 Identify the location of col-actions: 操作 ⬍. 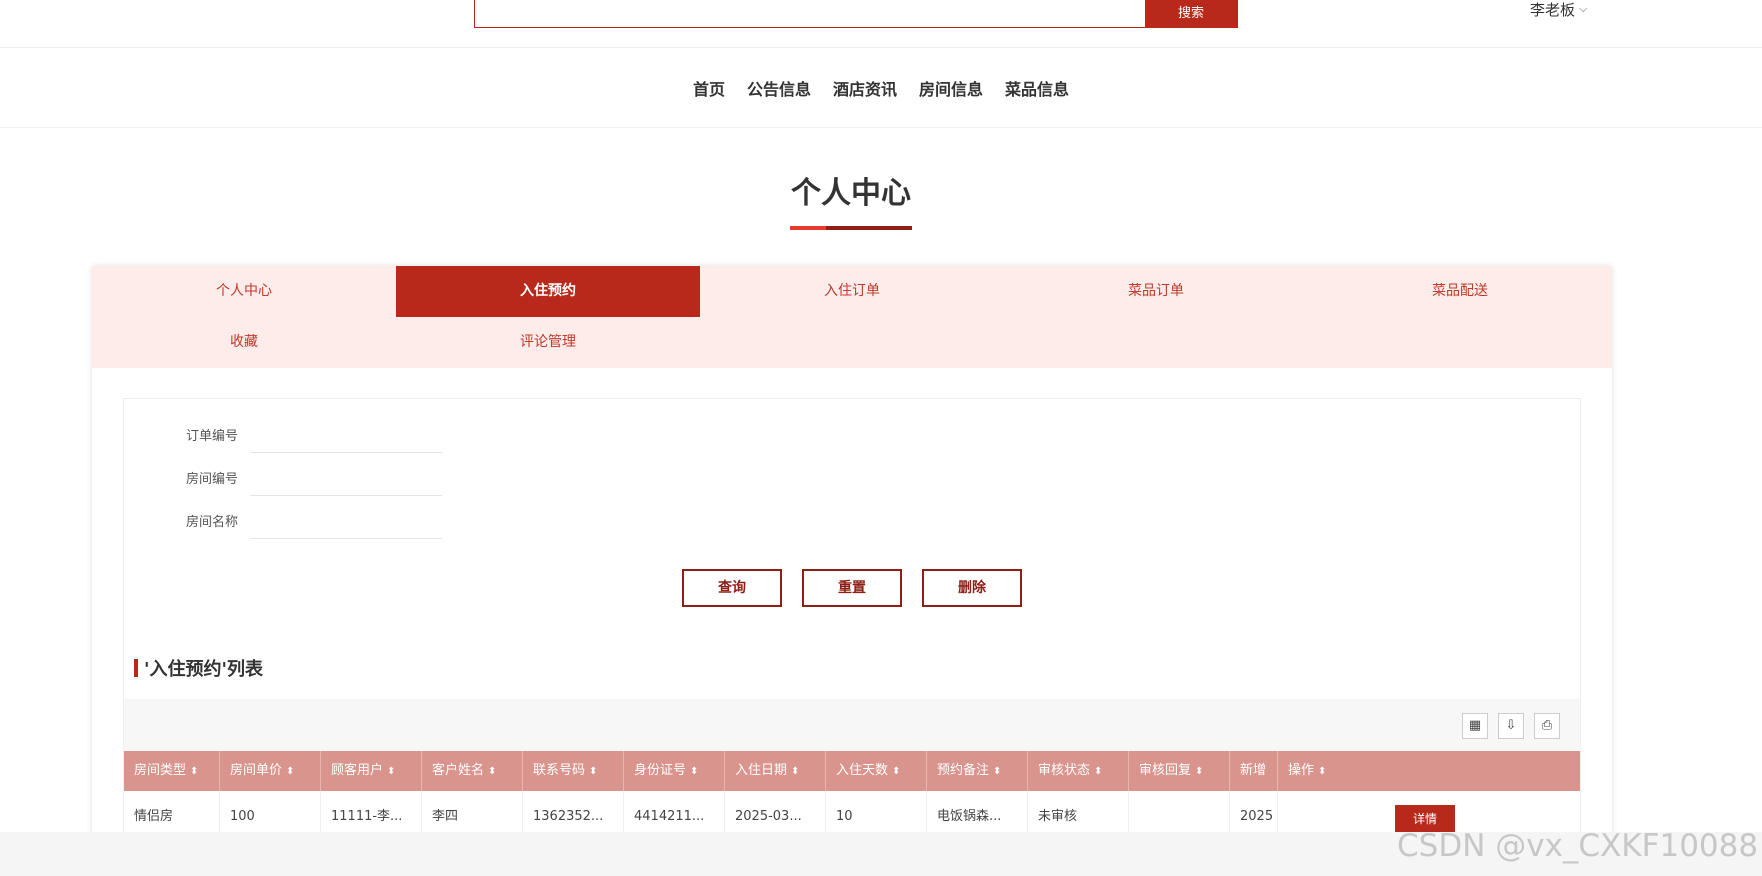
(1307, 770).